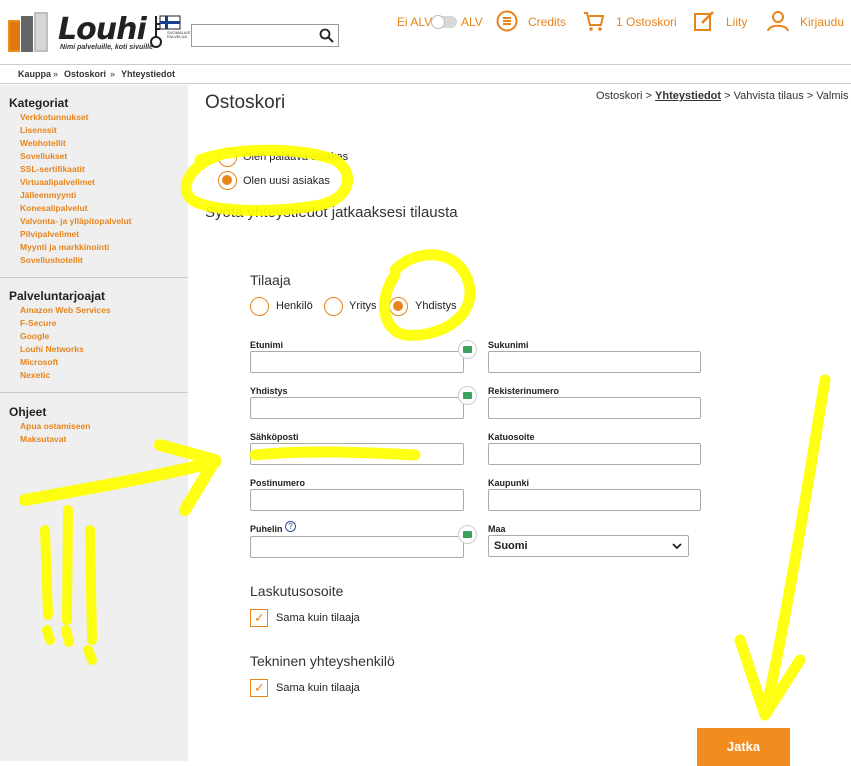  What do you see at coordinates (398, 306) in the screenshot?
I see `association-radio` at bounding box center [398, 306].